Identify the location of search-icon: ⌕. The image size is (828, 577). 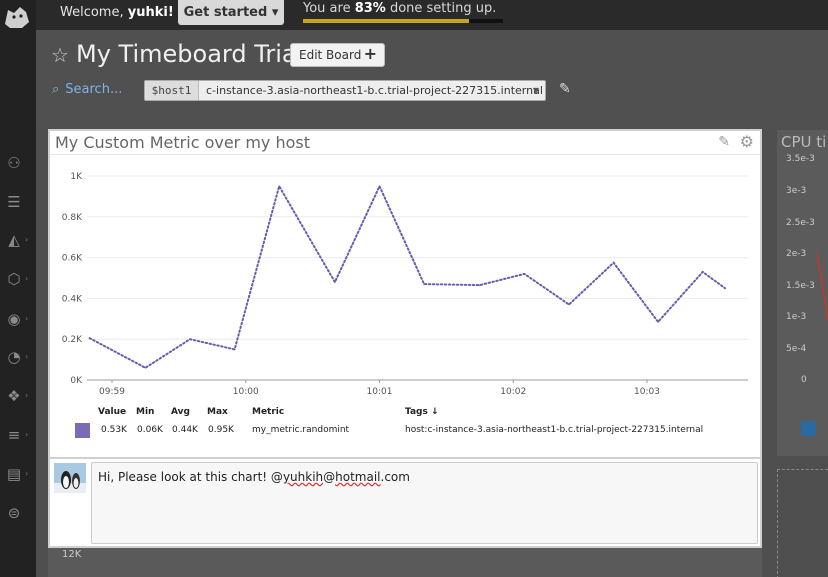
(56, 89).